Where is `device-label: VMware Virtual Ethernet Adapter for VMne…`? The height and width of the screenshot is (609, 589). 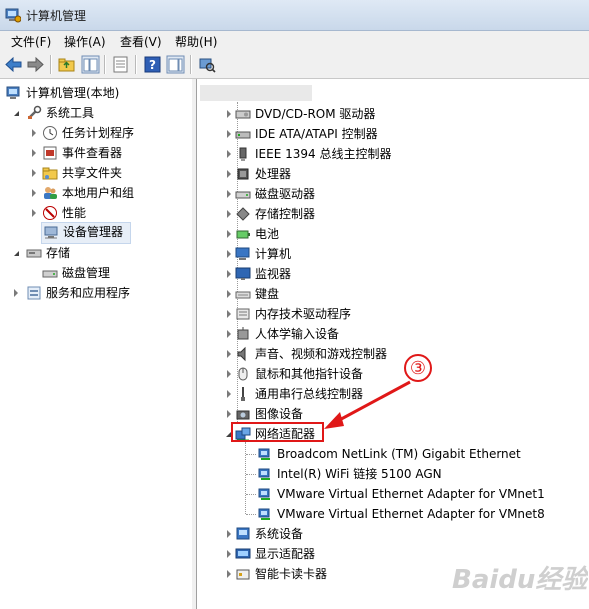
device-label: VMware Virtual Ethernet Adapter for VMne… is located at coordinates (411, 494).